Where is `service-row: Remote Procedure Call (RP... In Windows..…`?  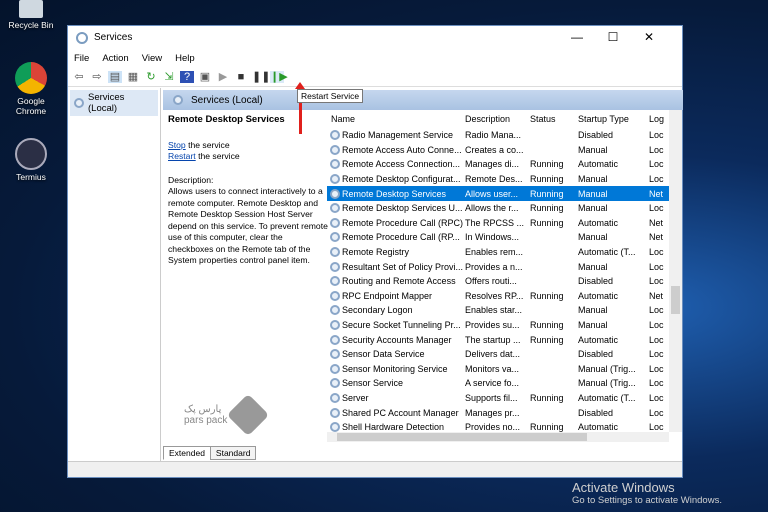 service-row: Remote Procedure Call (RP... In Windows..… is located at coordinates (498, 237).